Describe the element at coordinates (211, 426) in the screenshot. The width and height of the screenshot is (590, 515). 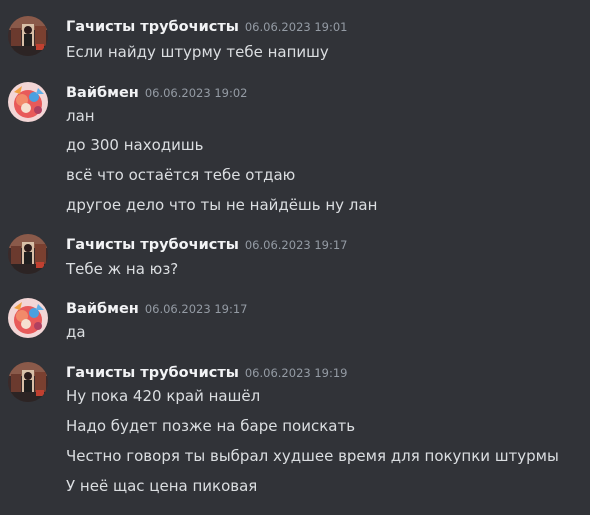
I see `message-text: Надо будет позже на баре поискать` at that location.